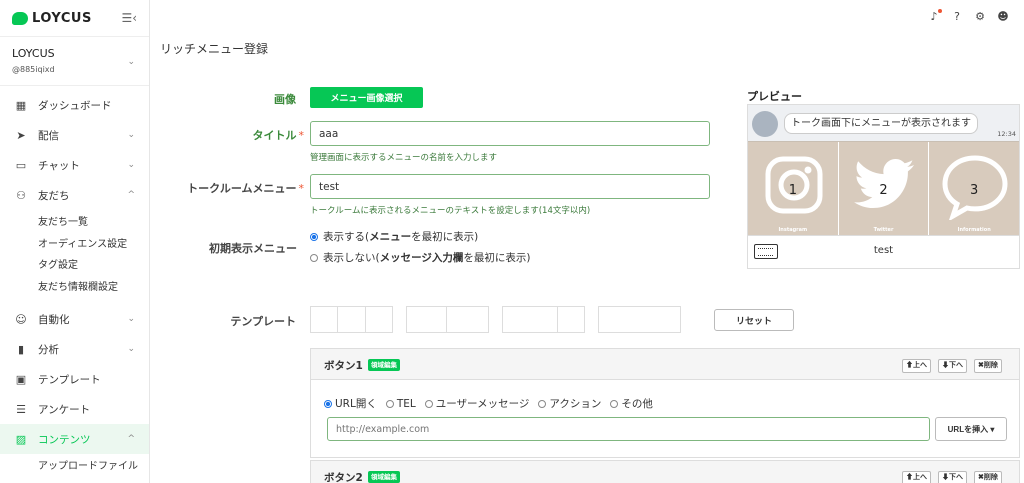 The height and width of the screenshot is (483, 1024). I want to click on sidebar-subitem-tags: タグ設定, so click(74, 264).